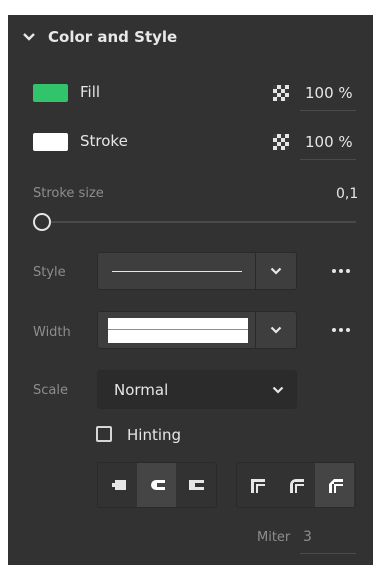 The height and width of the screenshot is (565, 373). What do you see at coordinates (274, 537) in the screenshot?
I see `miter-label: Miter` at bounding box center [274, 537].